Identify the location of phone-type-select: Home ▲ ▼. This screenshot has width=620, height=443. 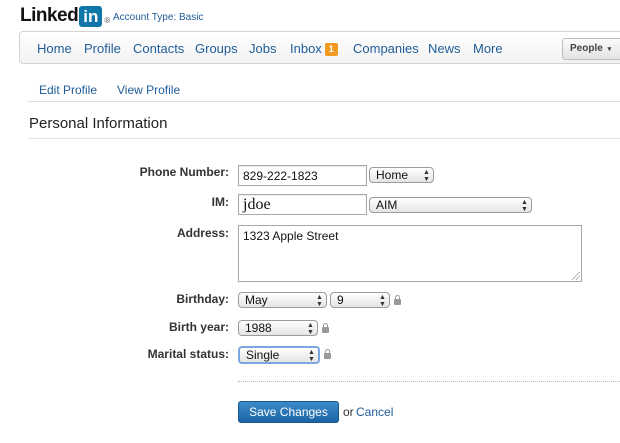
(401, 175).